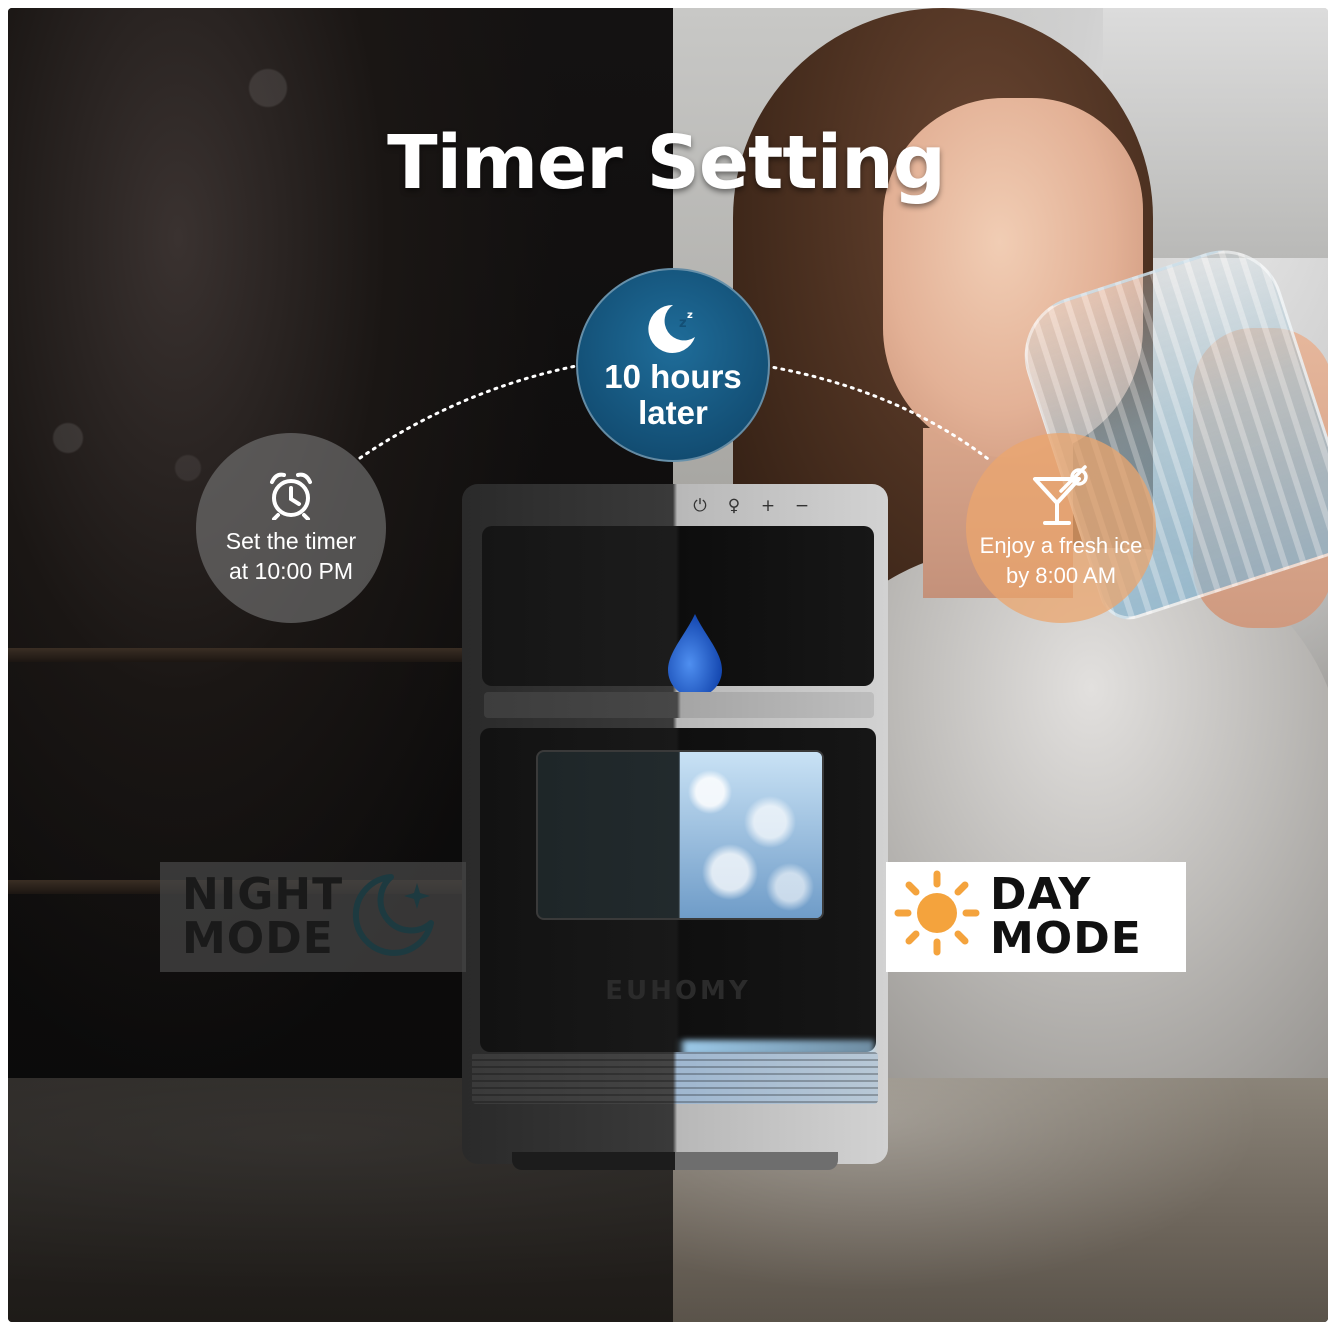 Image resolution: width=1332 pixels, height=1323 pixels. I want to click on sun-icon, so click(937, 917).